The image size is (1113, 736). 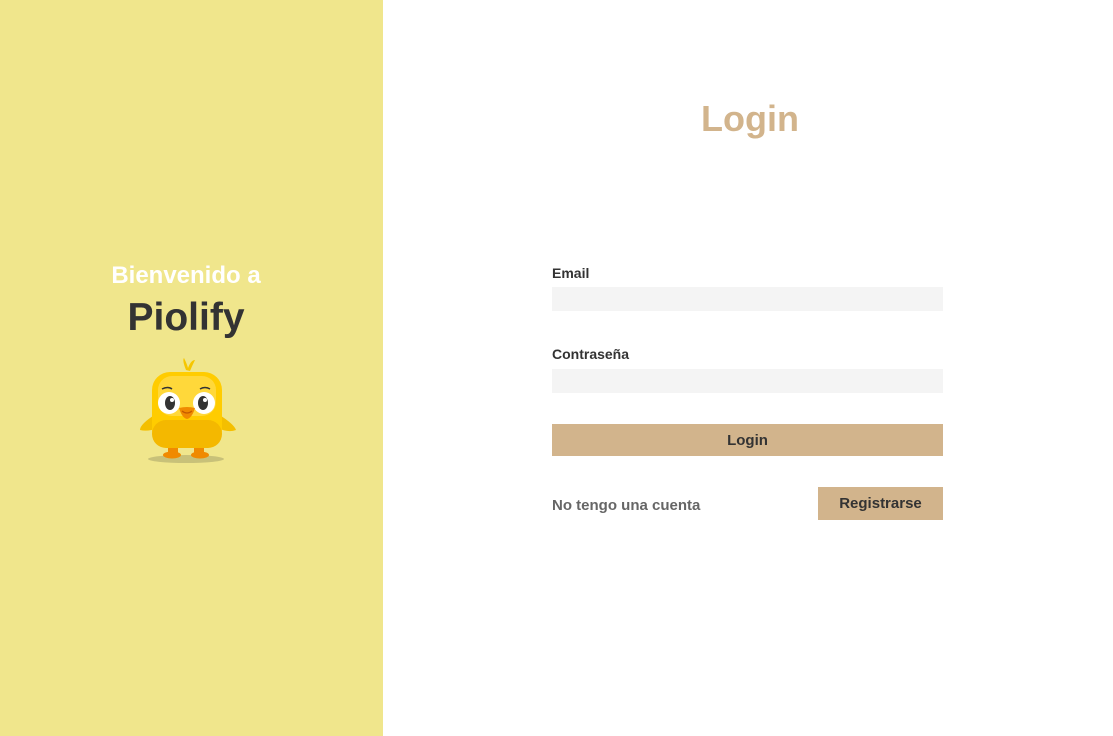 I want to click on login-button: Login, so click(x=747, y=440).